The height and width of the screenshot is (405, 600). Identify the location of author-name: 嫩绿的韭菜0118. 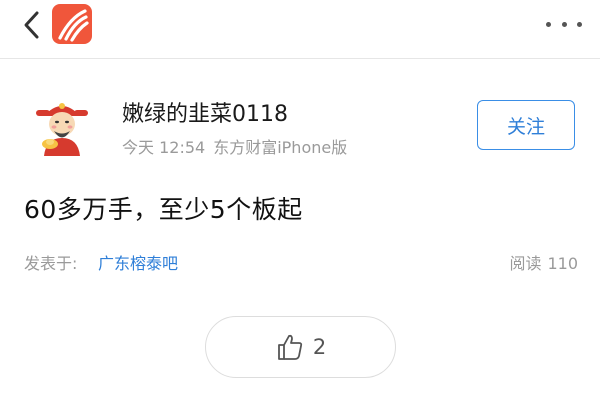
(205, 112).